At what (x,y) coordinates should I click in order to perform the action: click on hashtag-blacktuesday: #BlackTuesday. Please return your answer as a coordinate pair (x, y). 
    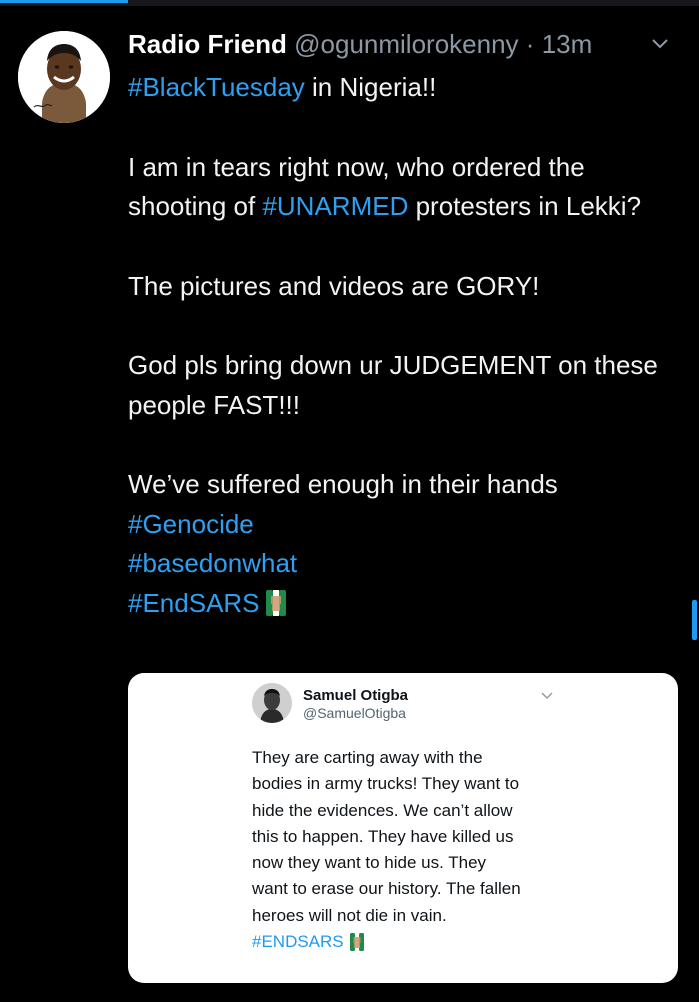
    Looking at the image, I should click on (216, 87).